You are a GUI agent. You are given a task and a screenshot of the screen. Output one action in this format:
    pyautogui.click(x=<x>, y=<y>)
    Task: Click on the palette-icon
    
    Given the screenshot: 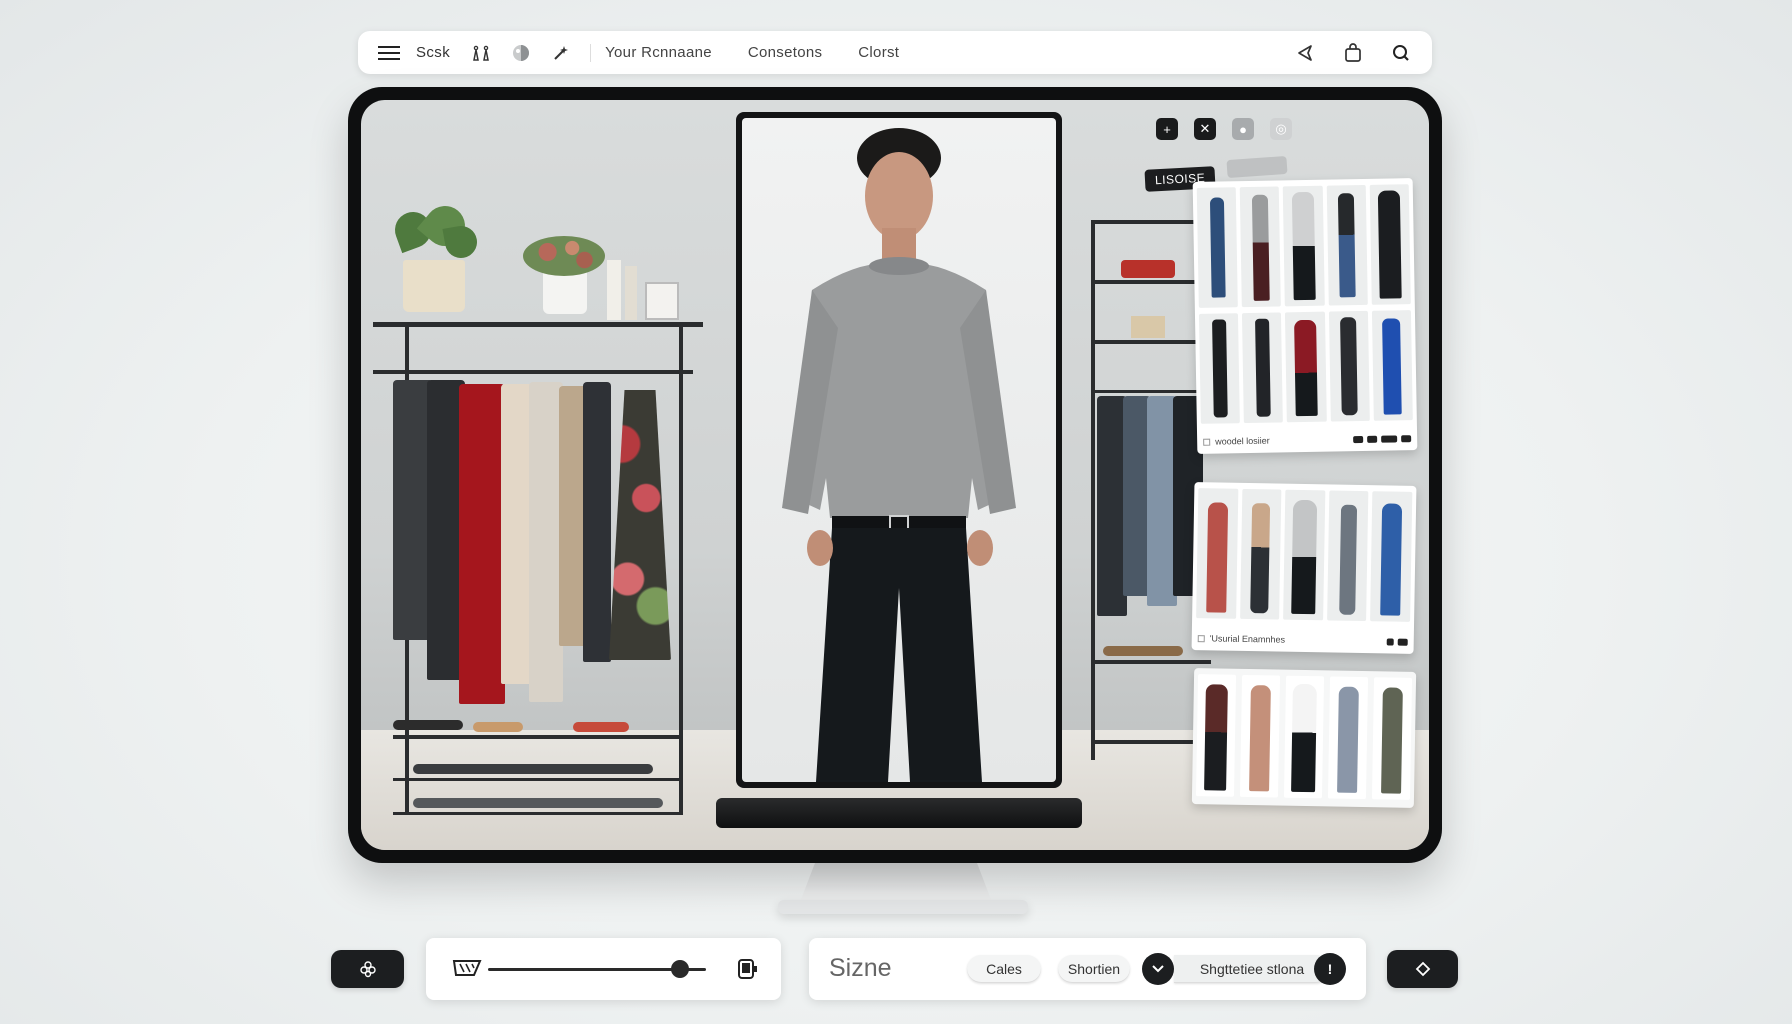 What is the action you would take?
    pyautogui.click(x=521, y=53)
    